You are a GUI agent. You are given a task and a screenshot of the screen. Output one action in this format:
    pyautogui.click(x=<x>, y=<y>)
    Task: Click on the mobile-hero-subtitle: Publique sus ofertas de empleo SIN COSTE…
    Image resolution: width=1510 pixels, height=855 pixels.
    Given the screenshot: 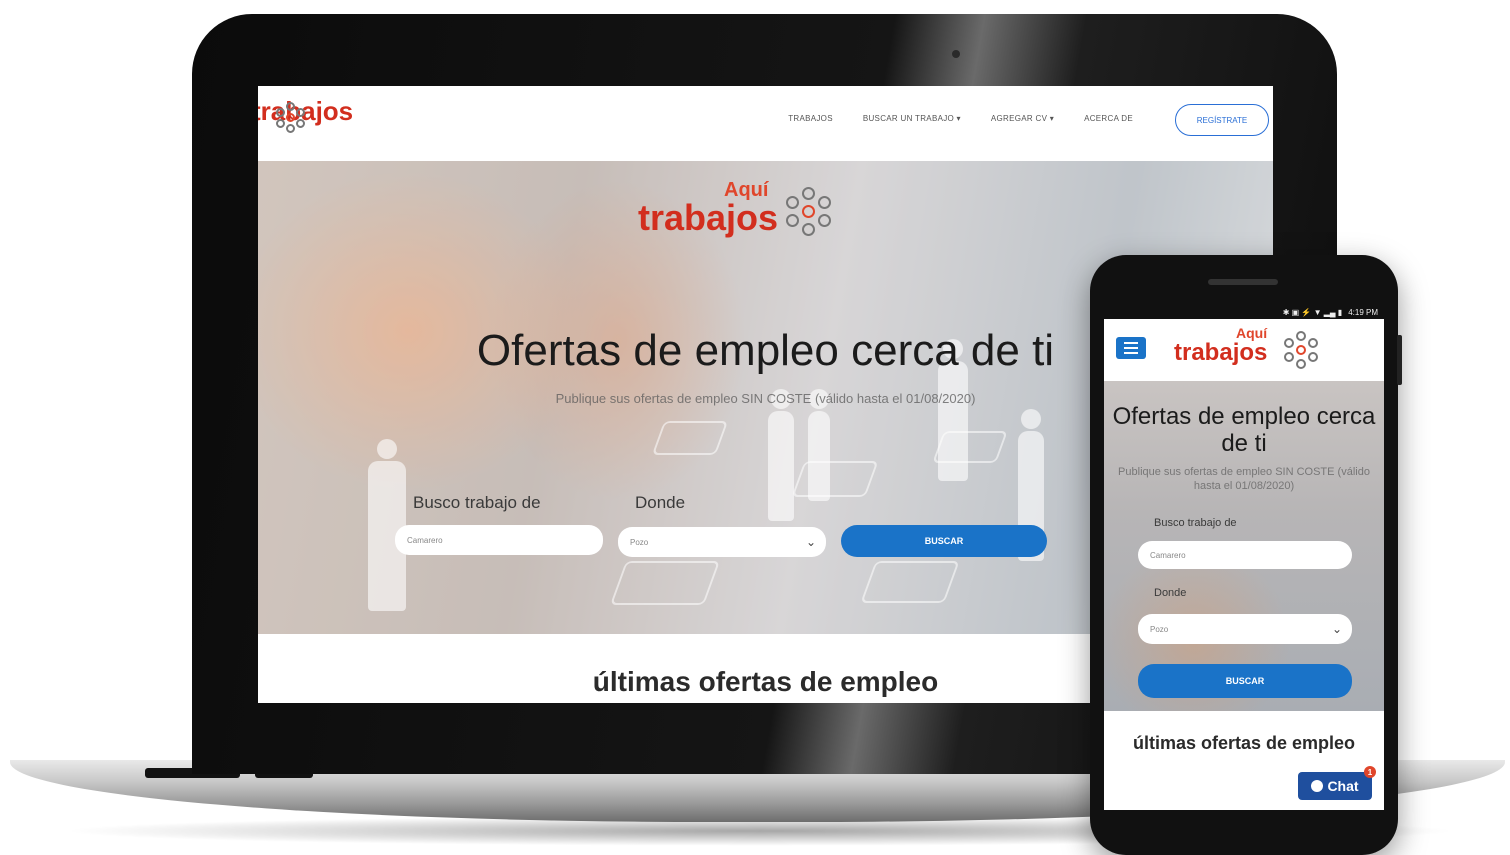 What is the action you would take?
    pyautogui.click(x=1244, y=479)
    